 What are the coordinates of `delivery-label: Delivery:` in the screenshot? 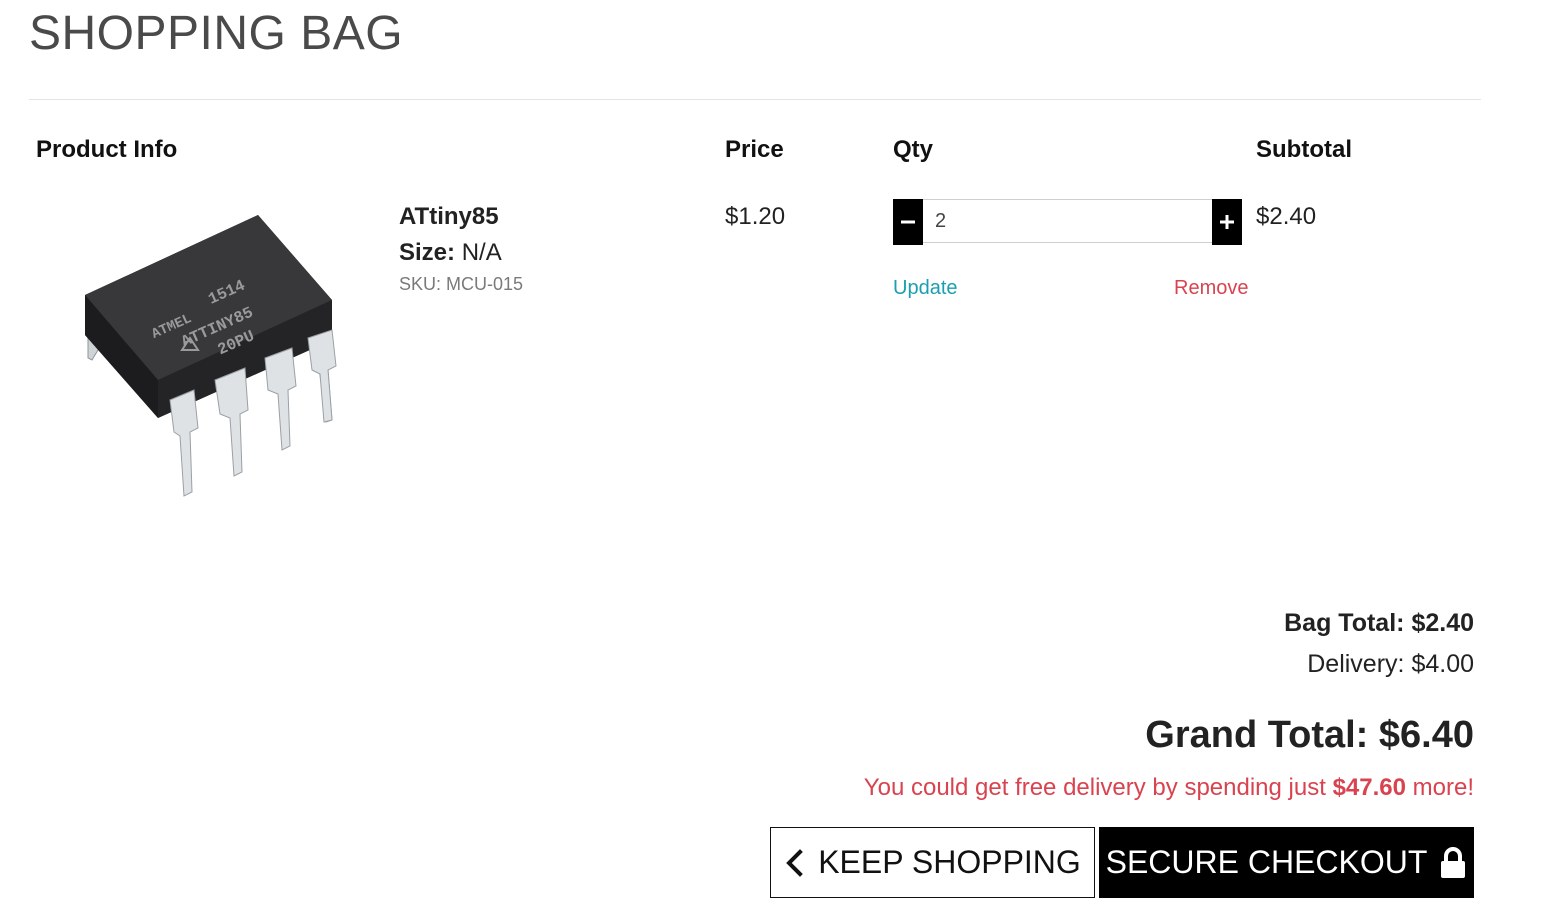 It's located at (1356, 664).